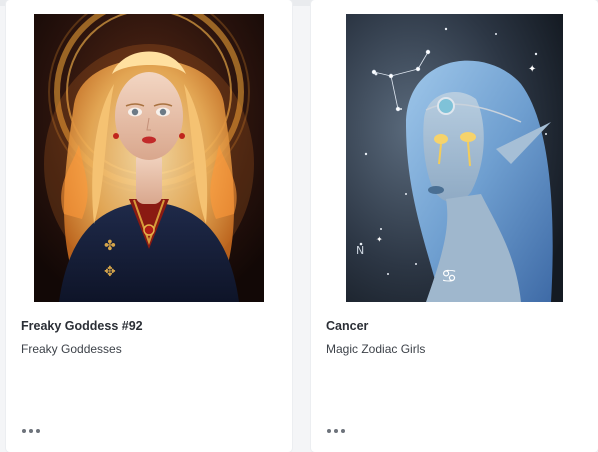 The width and height of the screenshot is (598, 452). Describe the element at coordinates (71, 349) in the screenshot. I see `collection-name: Freaky Goddesses` at that location.